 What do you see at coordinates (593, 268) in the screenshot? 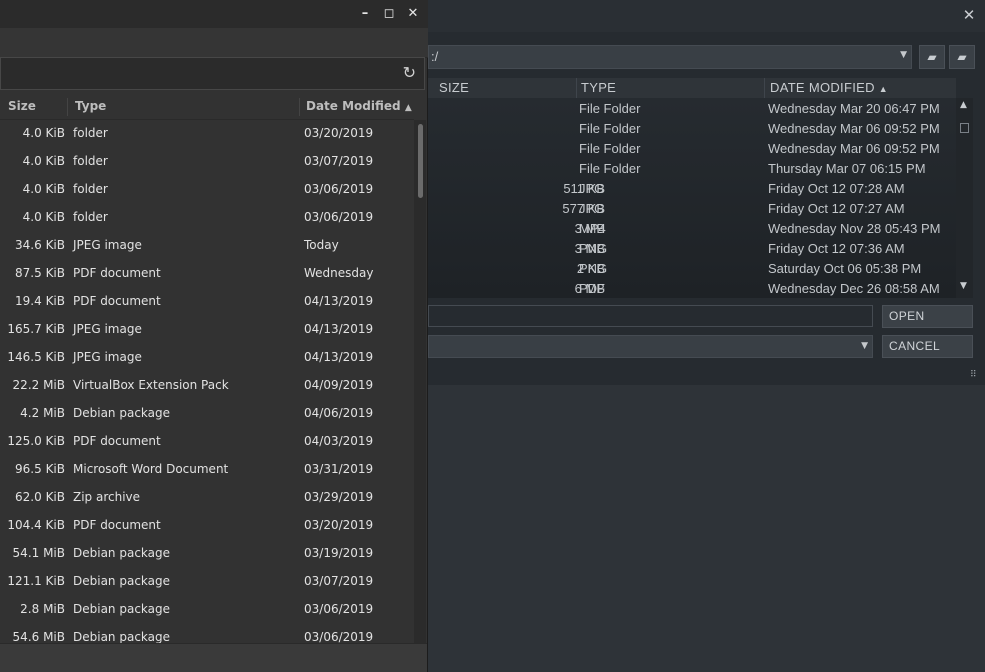
I see `file-type: PNG` at bounding box center [593, 268].